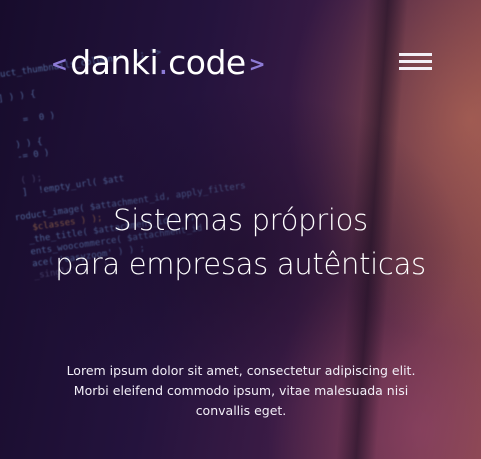 This screenshot has width=481, height=459. I want to click on headline-line-2: para empresas autênticas, so click(240, 264).